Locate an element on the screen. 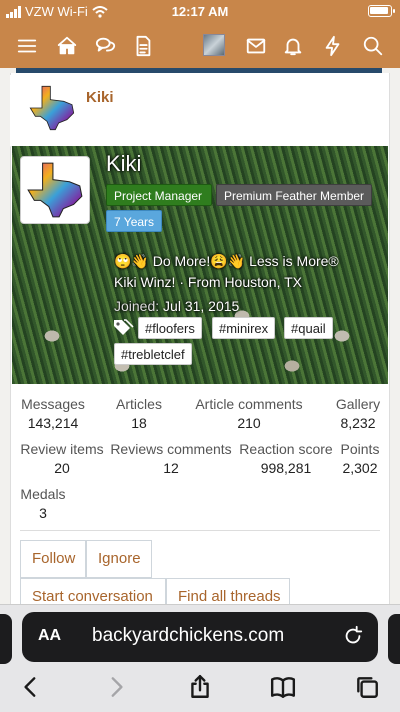  stats-divider is located at coordinates (200, 530).